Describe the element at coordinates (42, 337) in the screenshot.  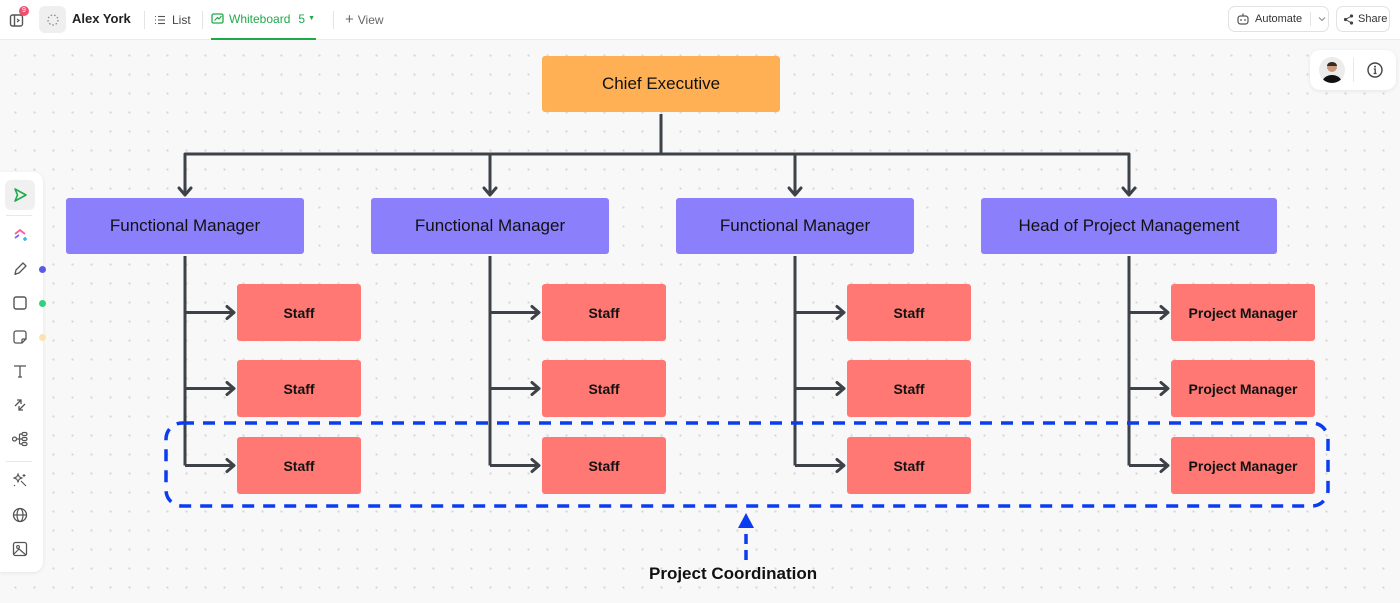
I see `sticky-color-dot` at that location.